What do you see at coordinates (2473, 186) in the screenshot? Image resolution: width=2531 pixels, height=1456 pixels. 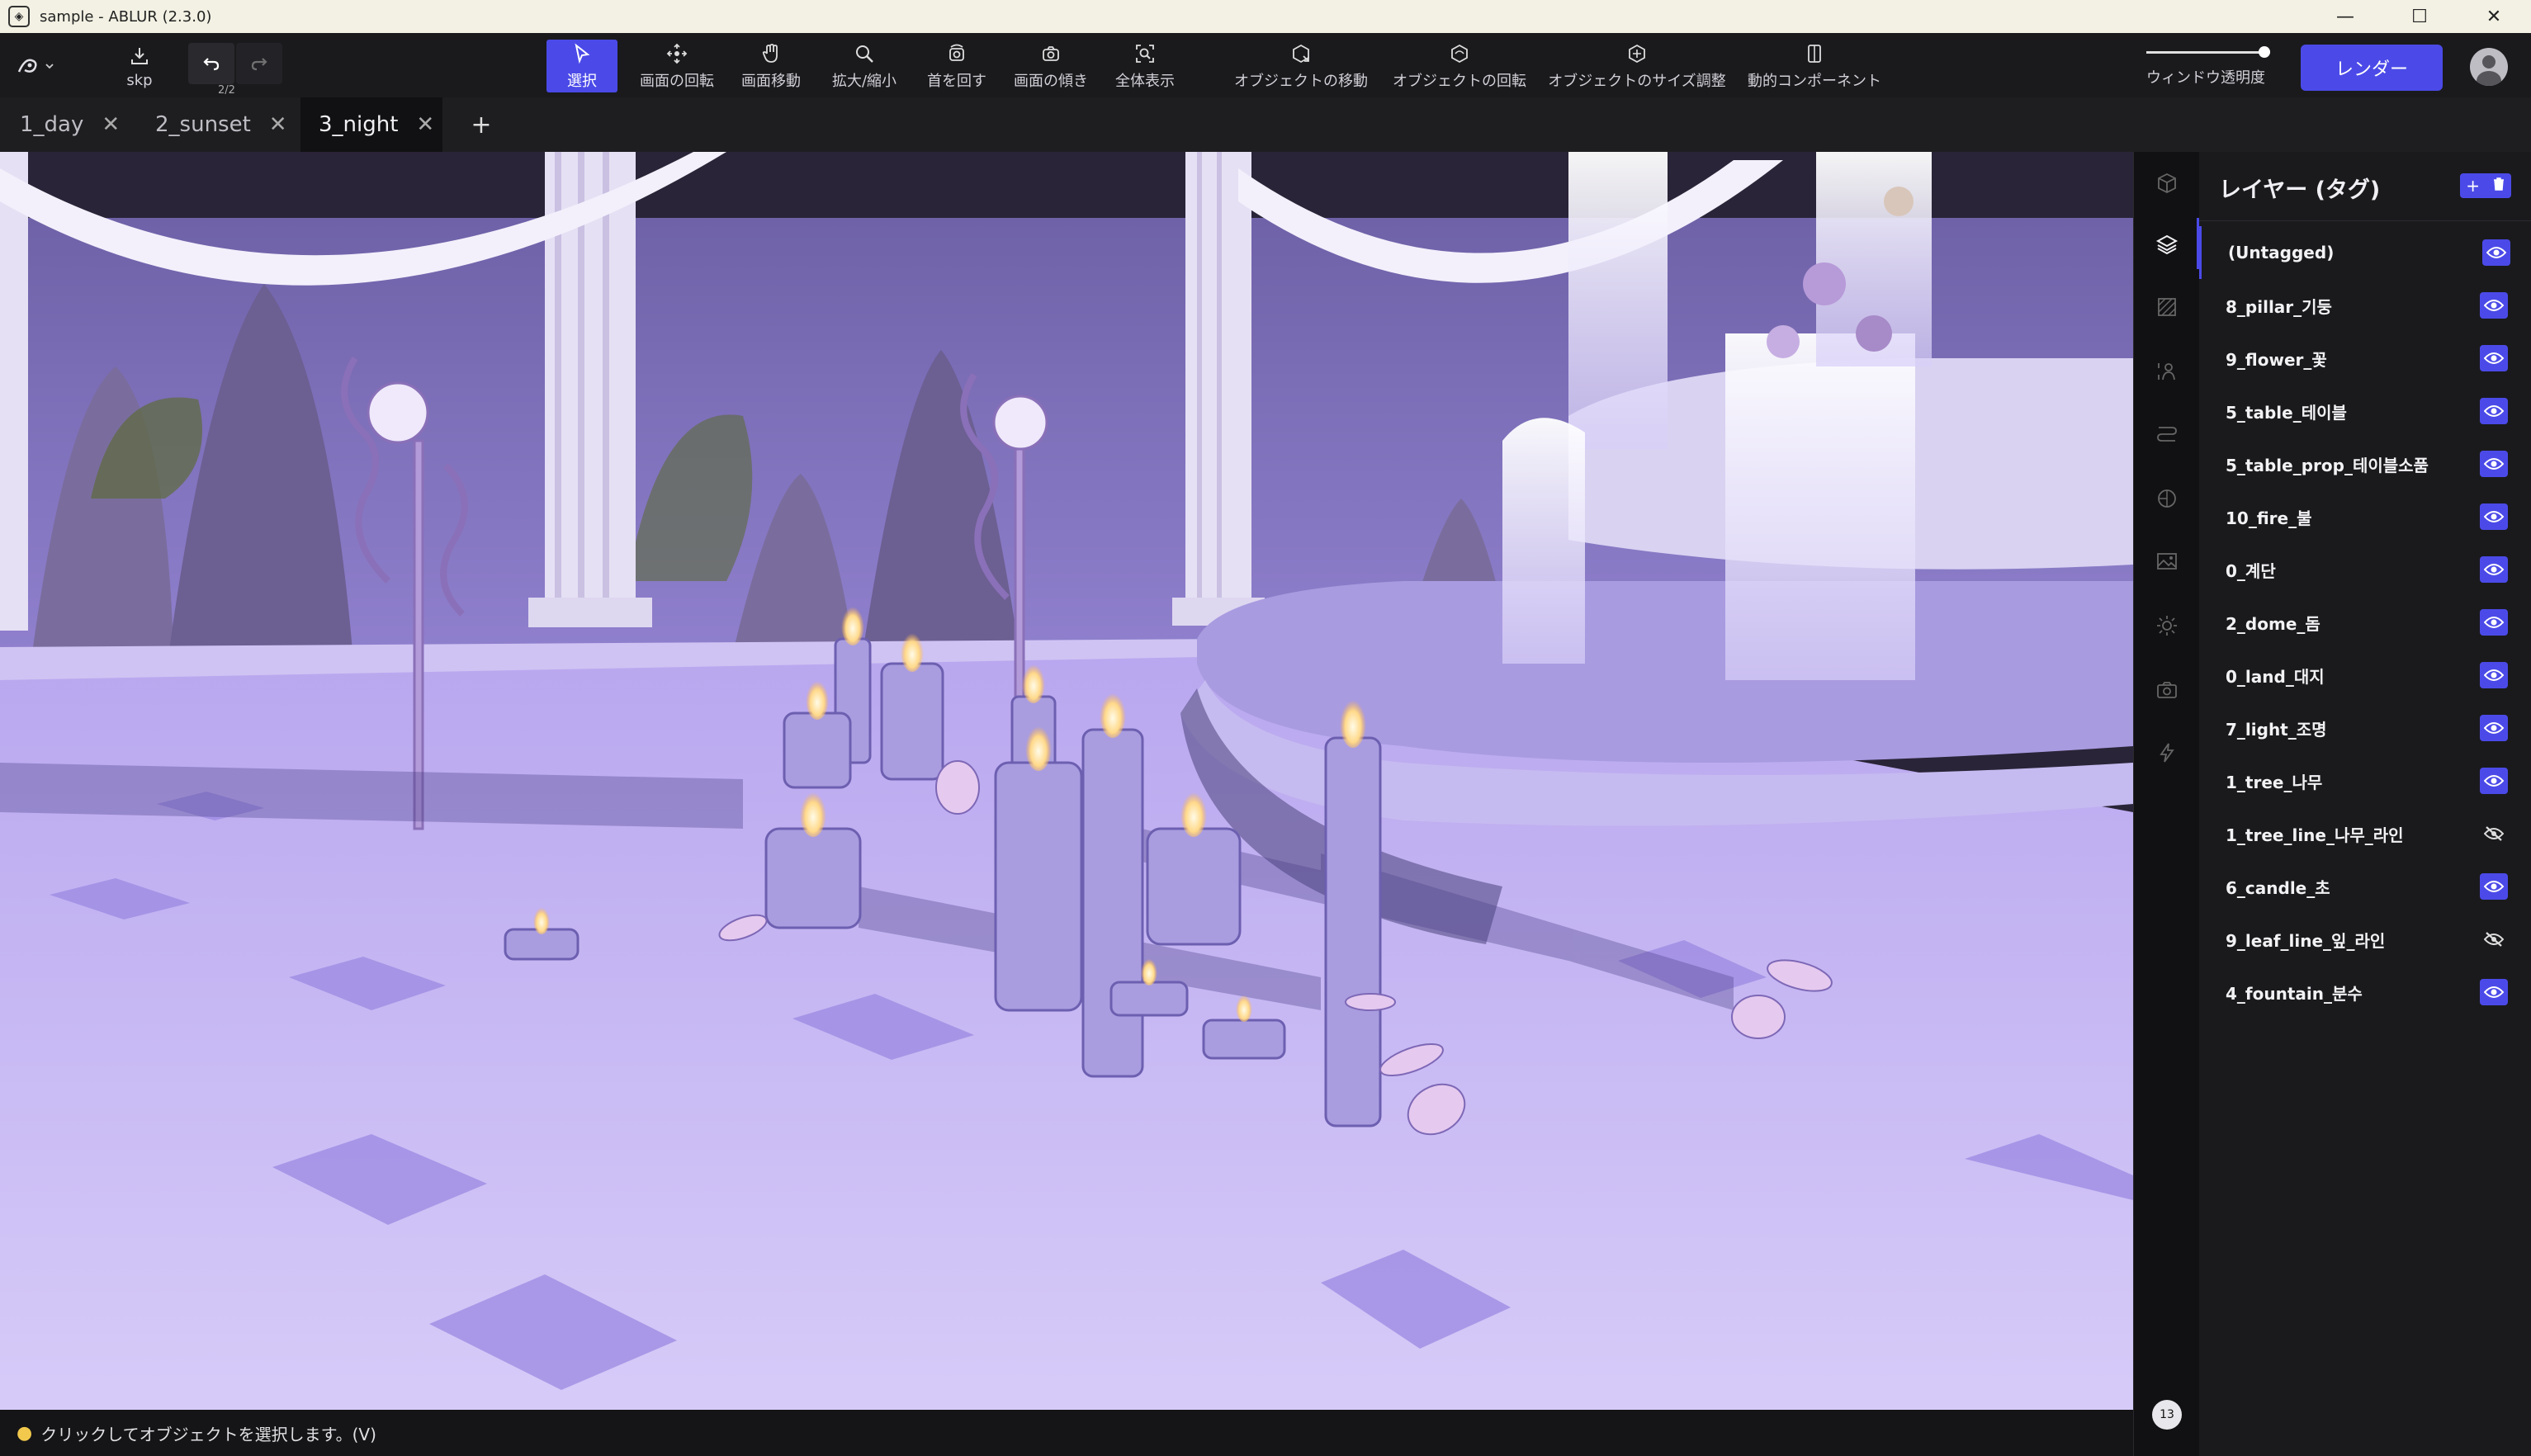 I see `add-layer-button: +` at bounding box center [2473, 186].